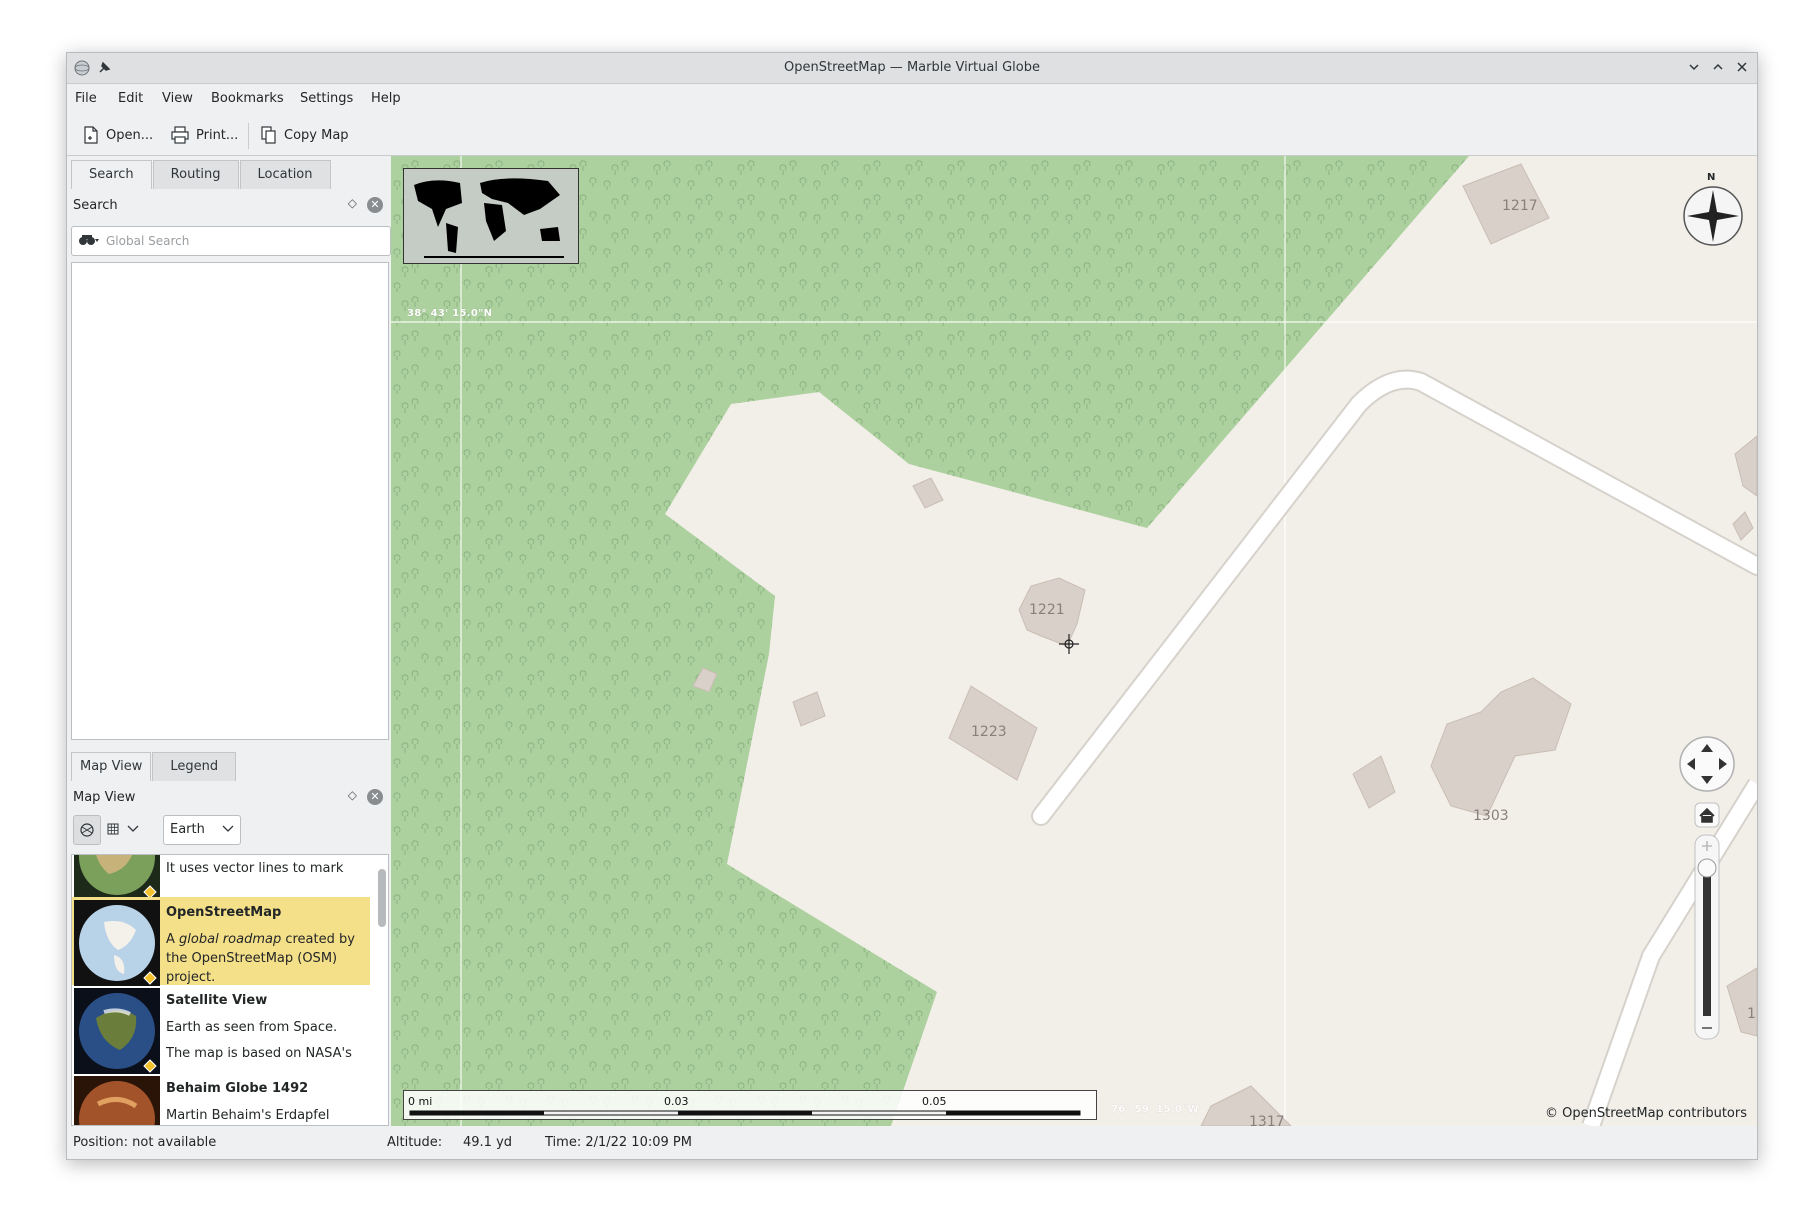  What do you see at coordinates (187, 829) in the screenshot?
I see `celestial-body-value: Earth` at bounding box center [187, 829].